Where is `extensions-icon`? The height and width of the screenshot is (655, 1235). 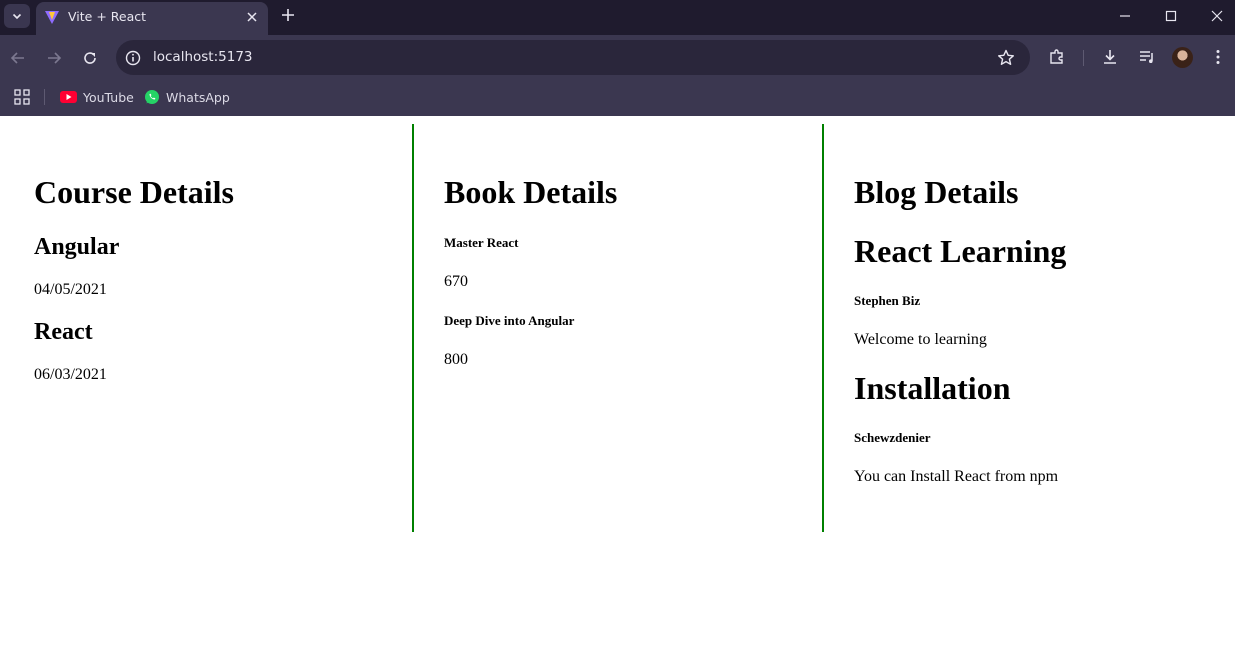
extensions-icon is located at coordinates (1057, 57).